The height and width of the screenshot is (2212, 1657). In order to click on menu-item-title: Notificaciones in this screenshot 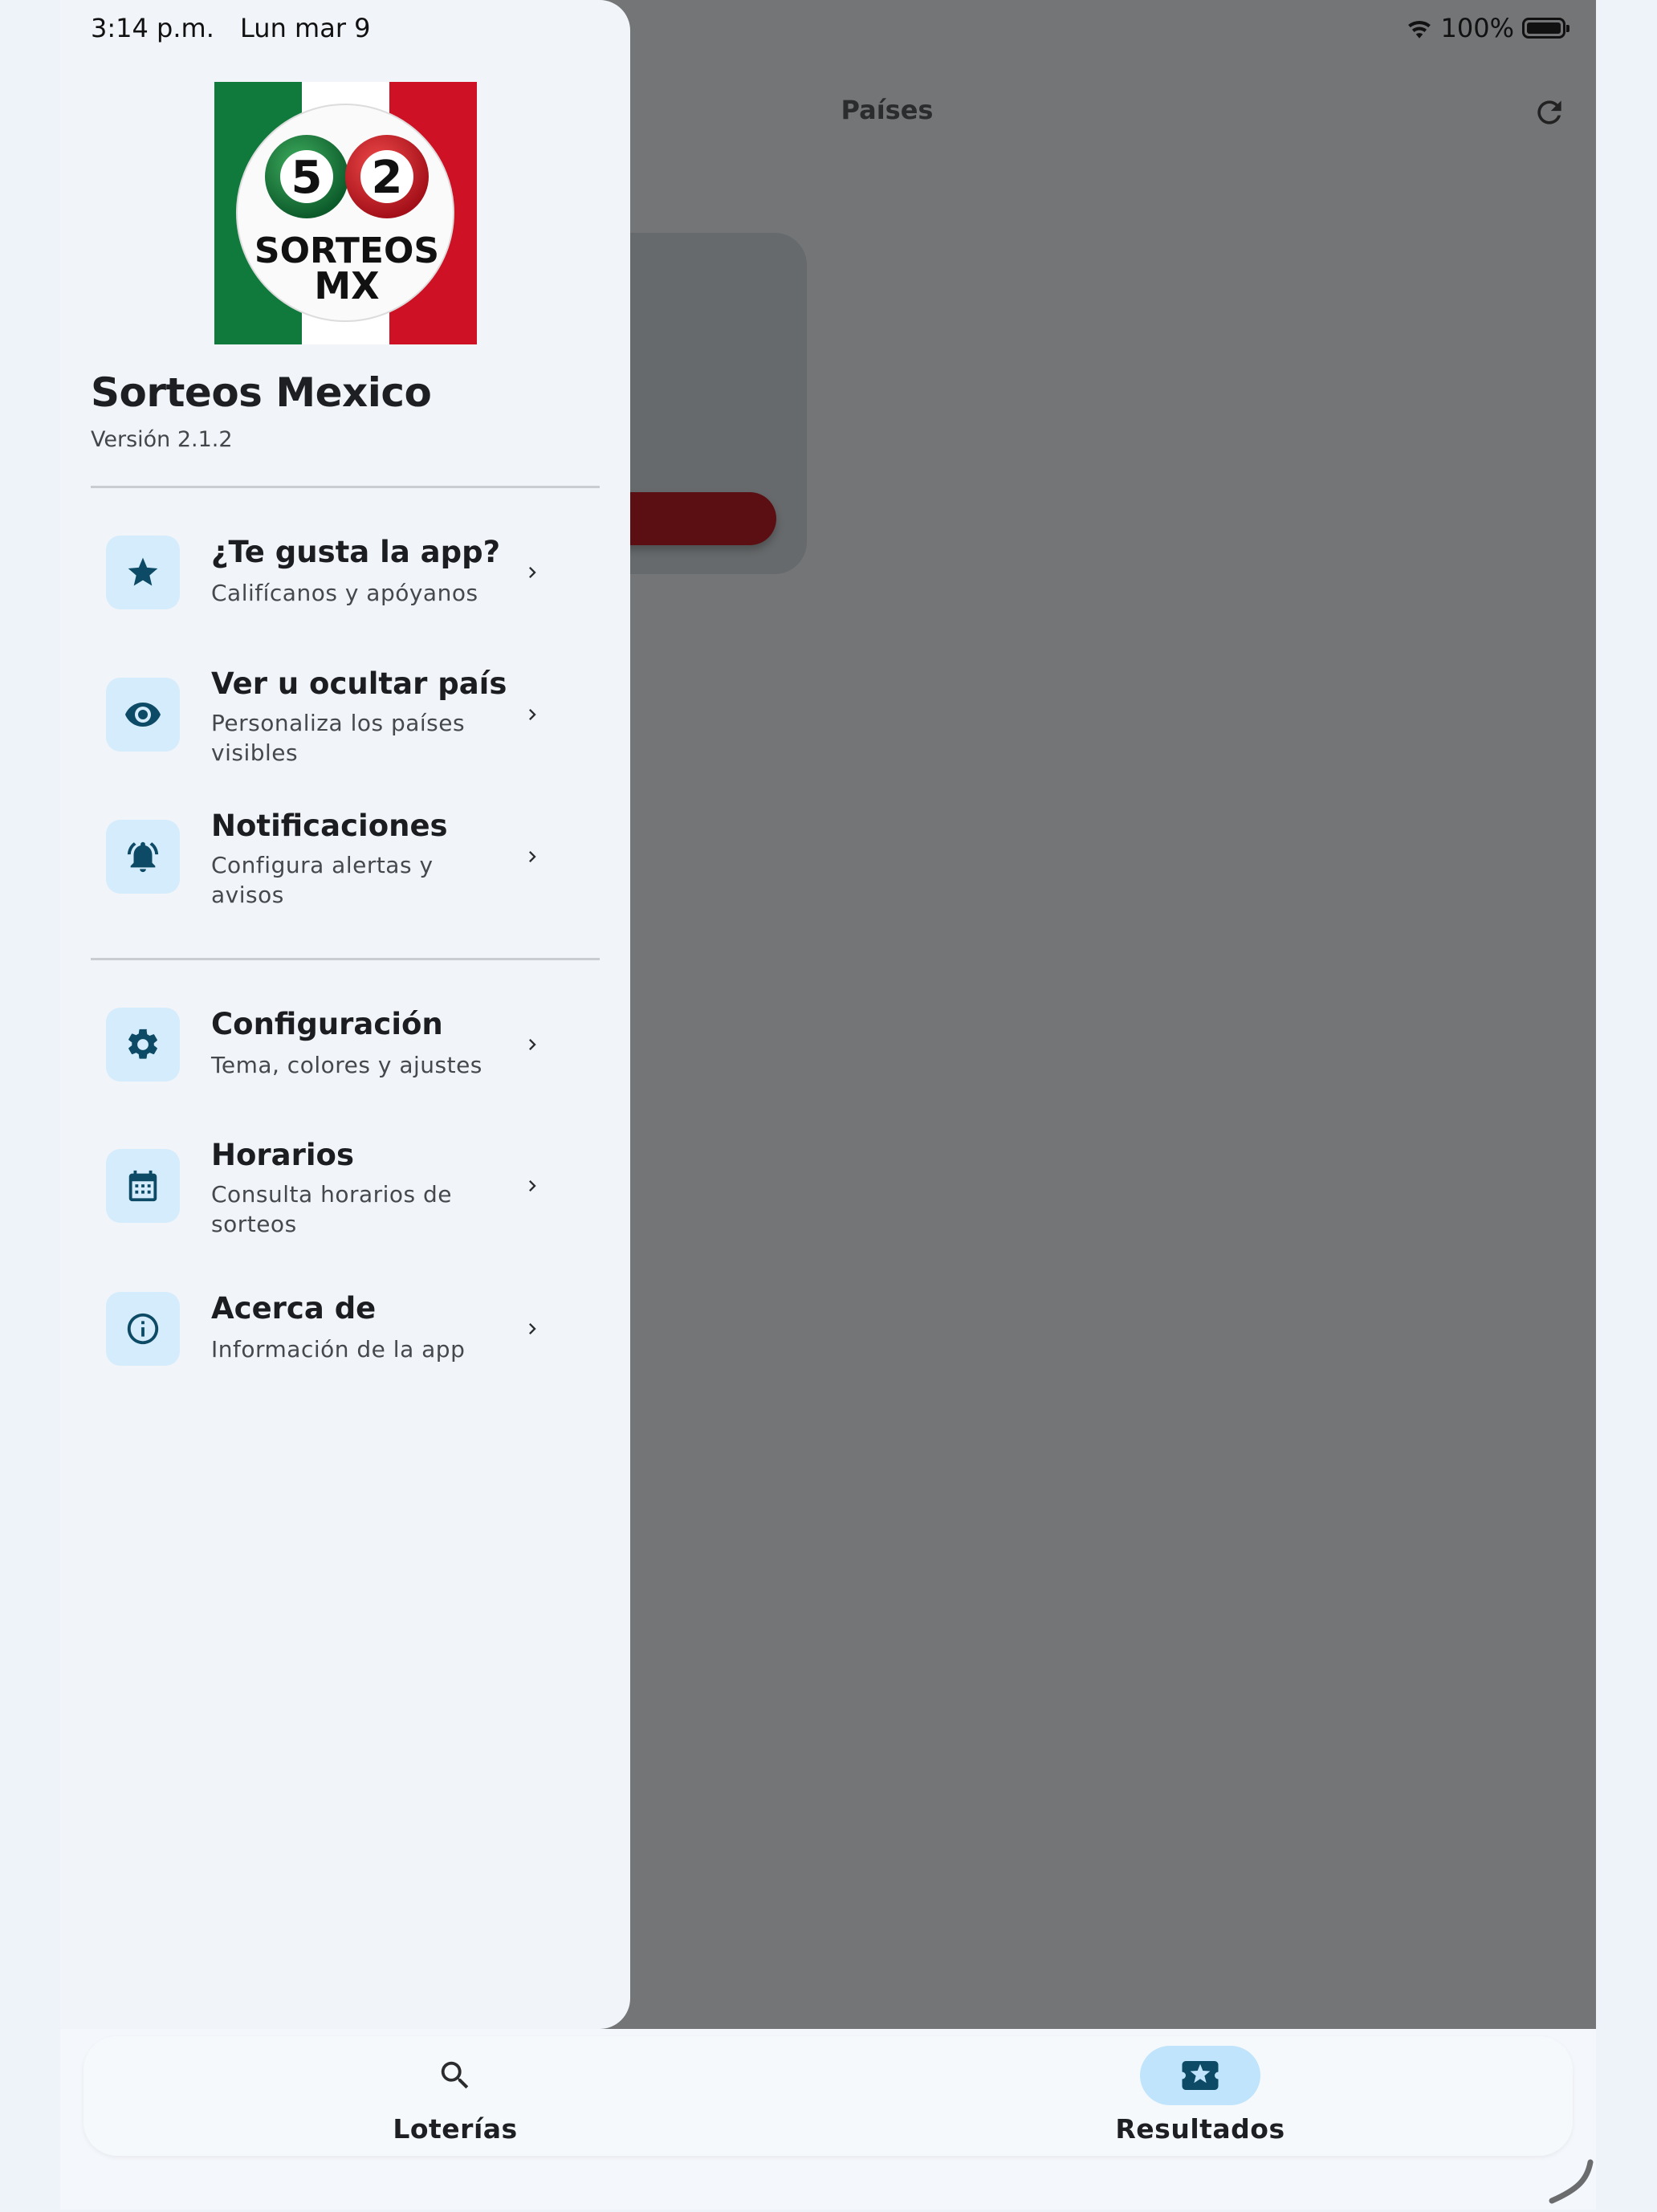, I will do `click(329, 826)`.